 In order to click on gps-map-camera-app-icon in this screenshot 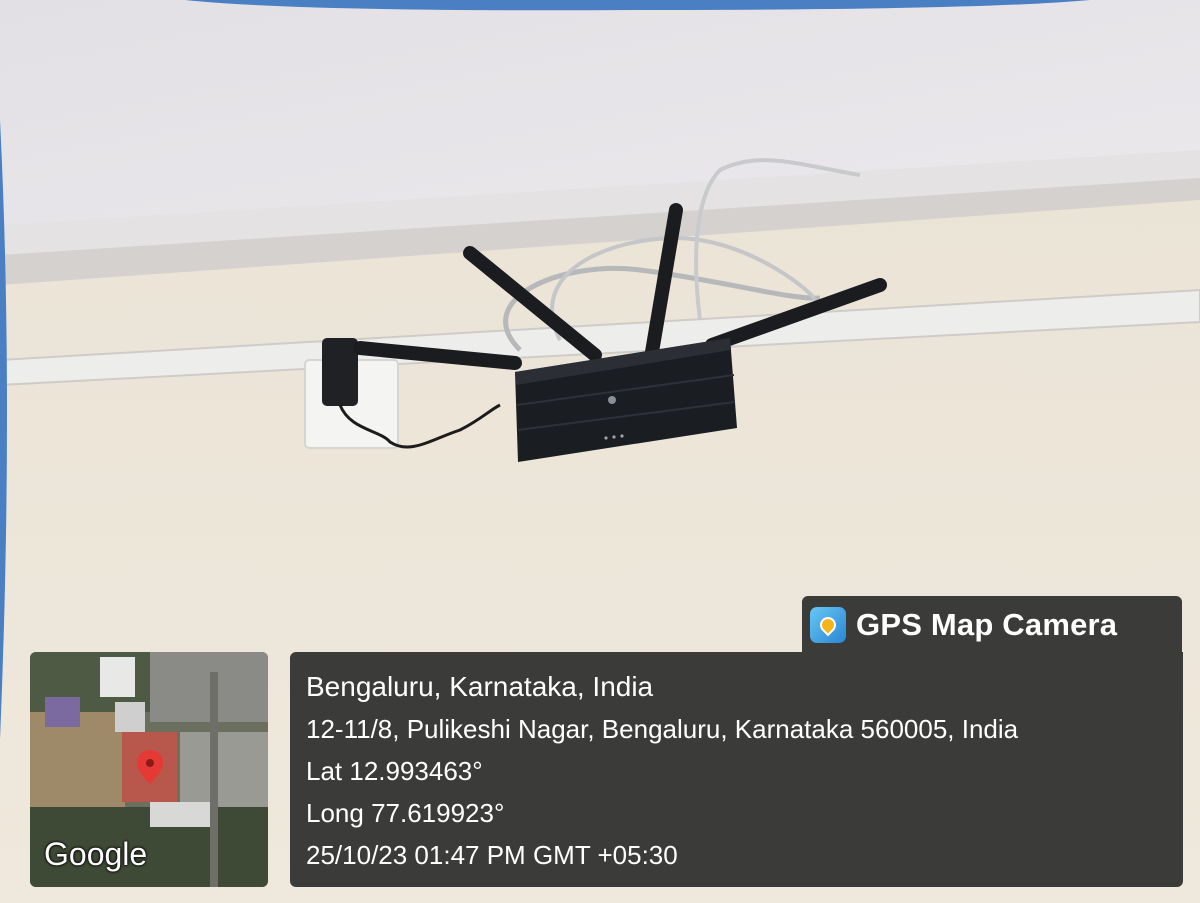, I will do `click(828, 625)`.